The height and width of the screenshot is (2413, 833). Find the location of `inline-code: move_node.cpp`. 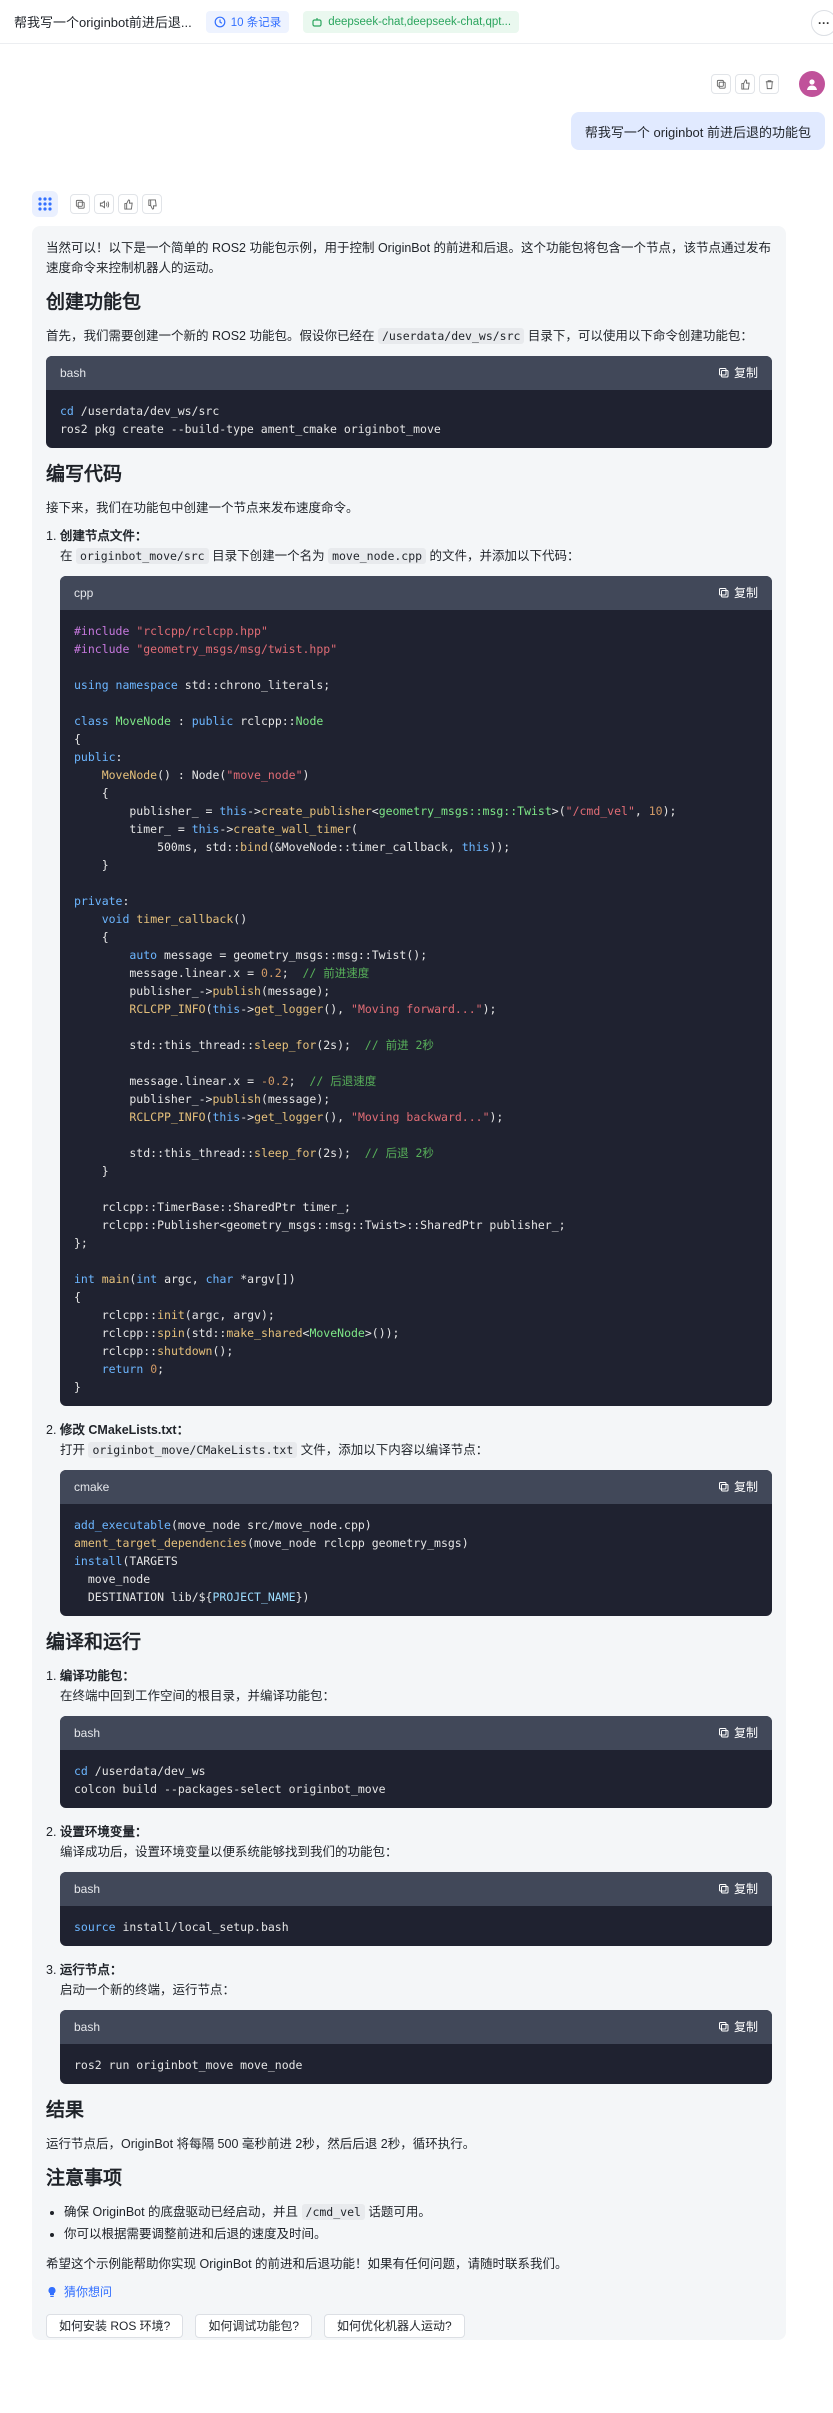

inline-code: move_node.cpp is located at coordinates (377, 556).